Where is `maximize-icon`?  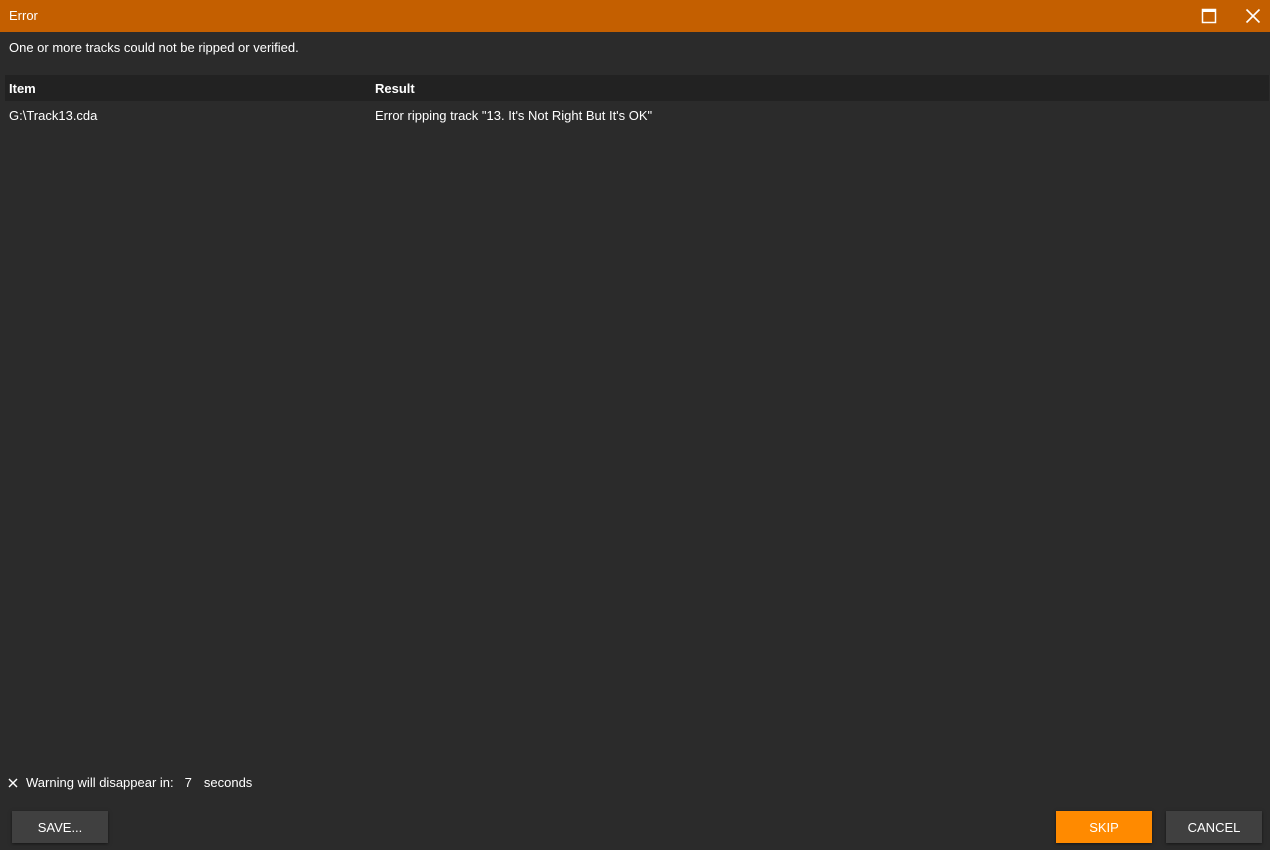
maximize-icon is located at coordinates (1209, 16).